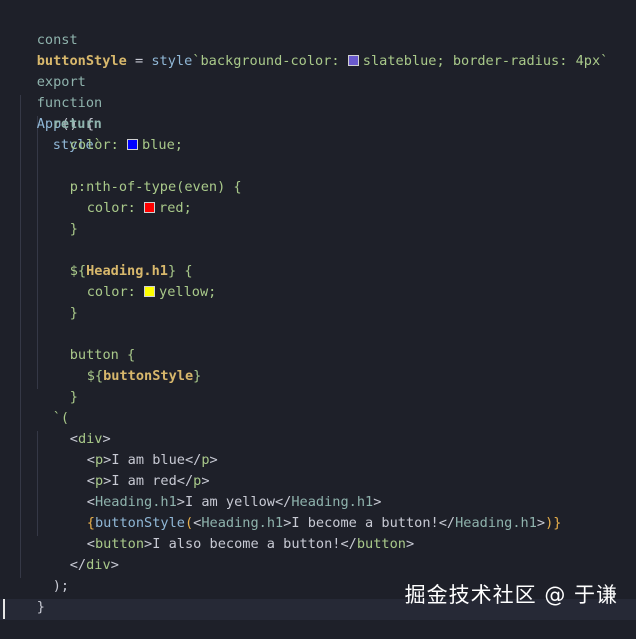 The image size is (636, 639). Describe the element at coordinates (86, 343) in the screenshot. I see `code-line-11: button {` at that location.